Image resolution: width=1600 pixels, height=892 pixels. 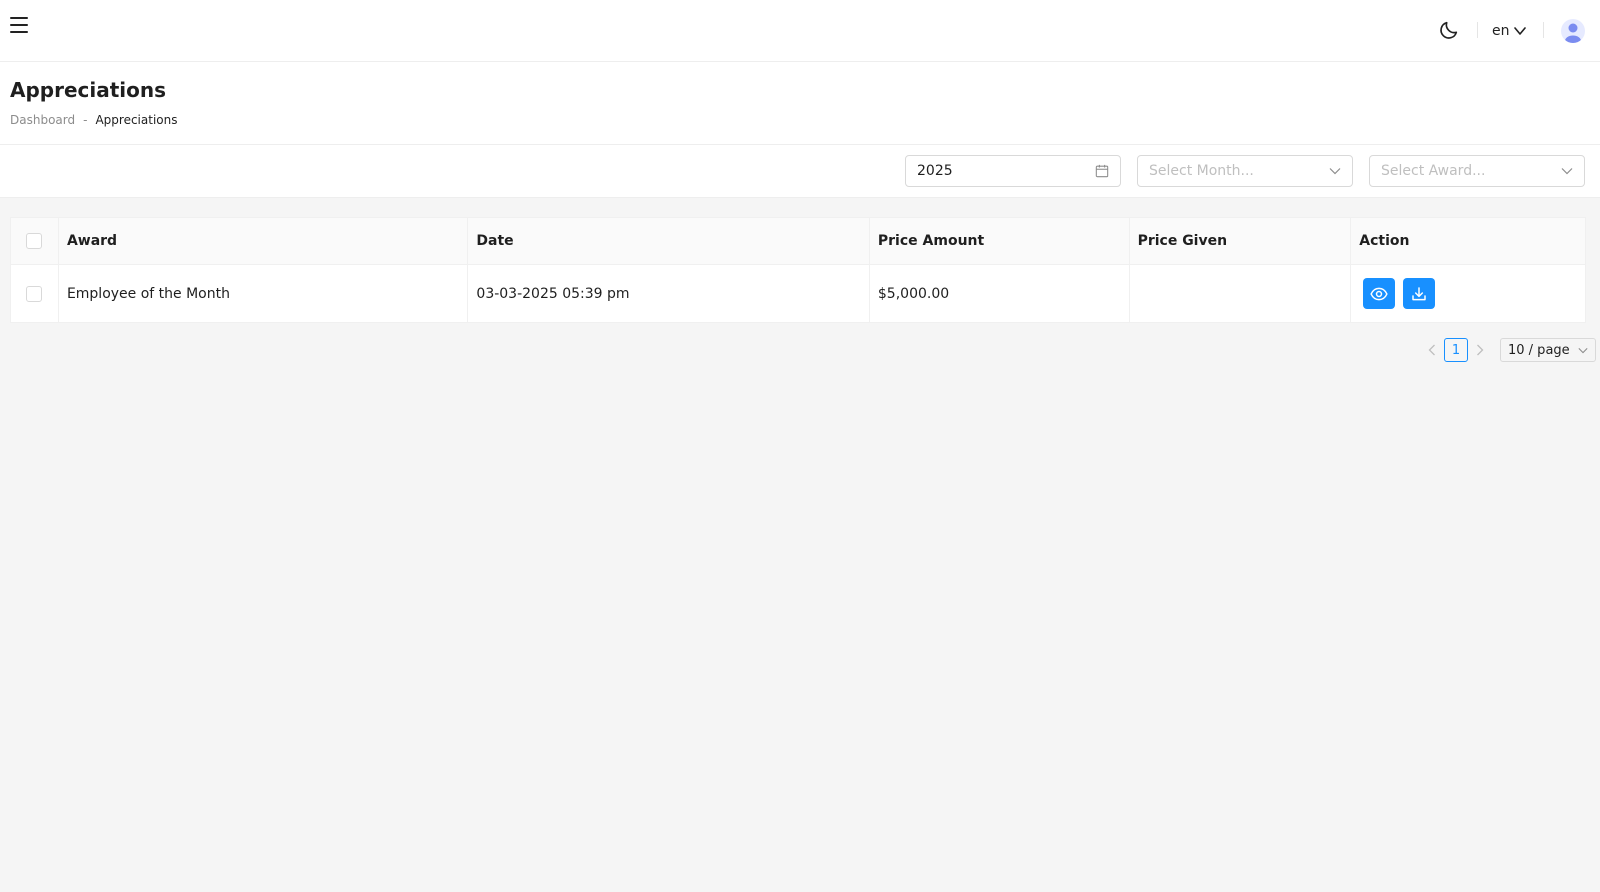 I want to click on column-header-award: Award, so click(x=264, y=241).